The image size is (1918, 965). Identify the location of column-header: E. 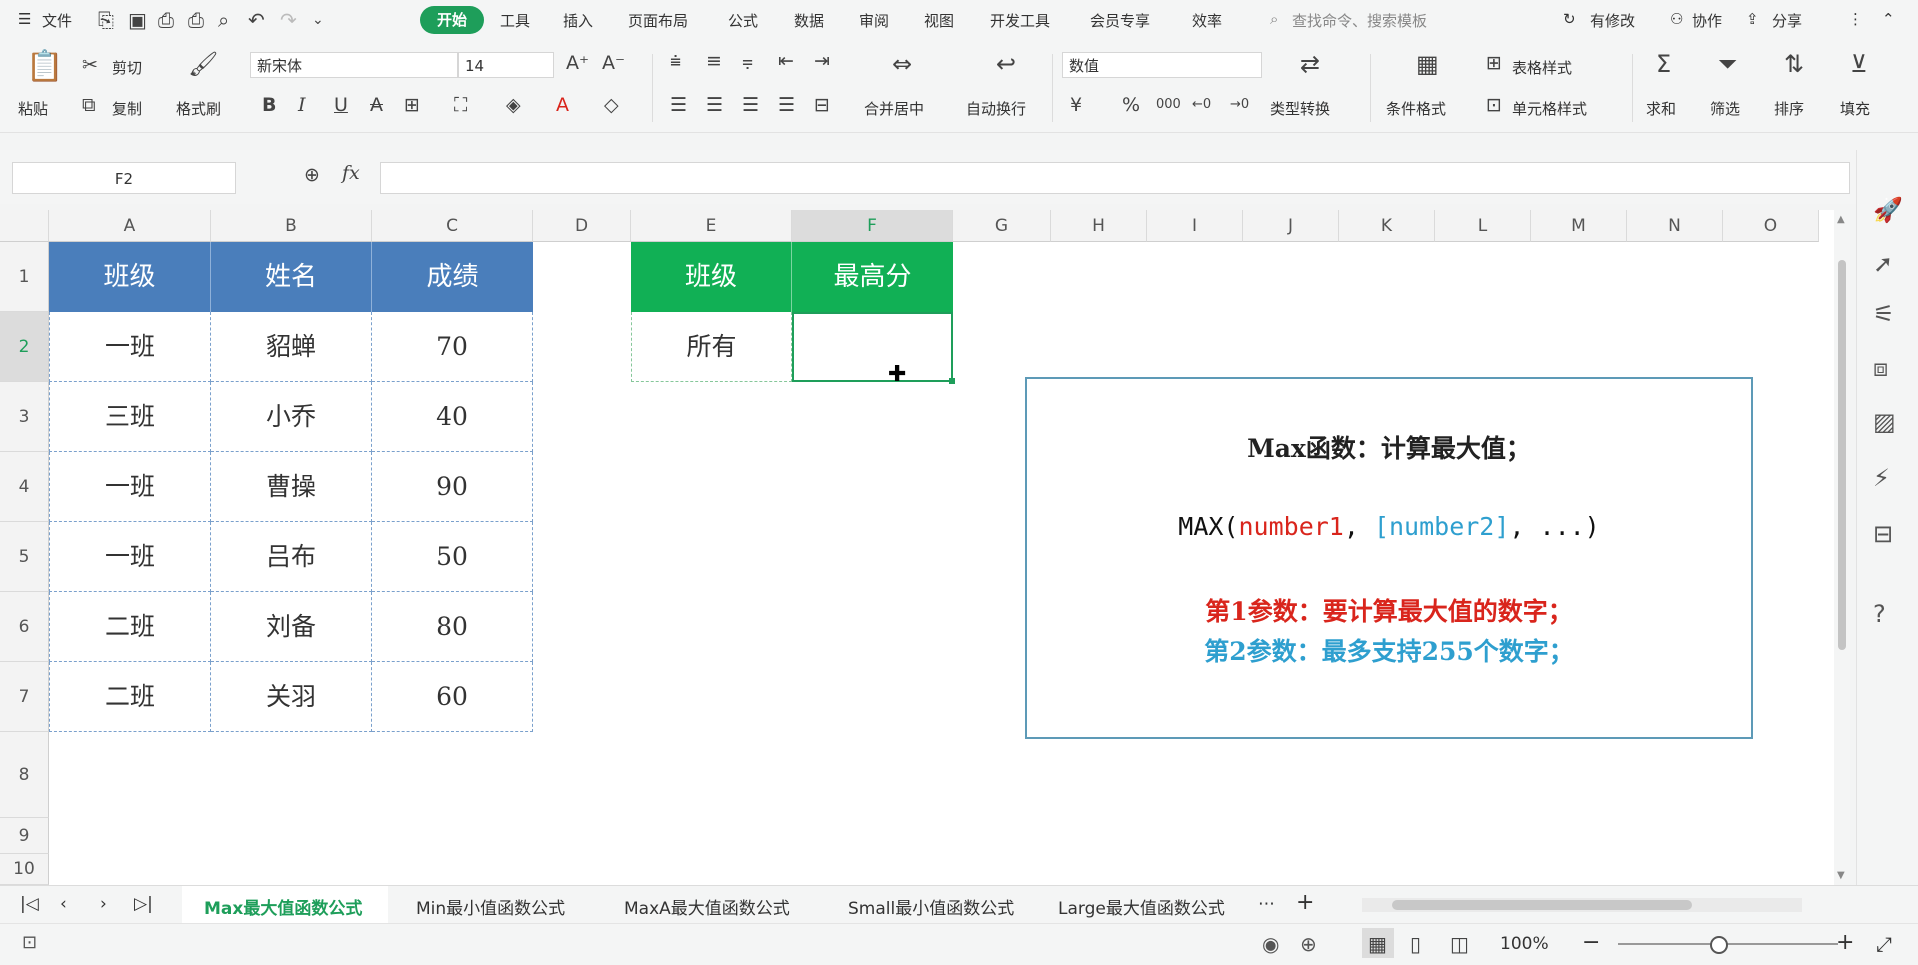
(711, 226).